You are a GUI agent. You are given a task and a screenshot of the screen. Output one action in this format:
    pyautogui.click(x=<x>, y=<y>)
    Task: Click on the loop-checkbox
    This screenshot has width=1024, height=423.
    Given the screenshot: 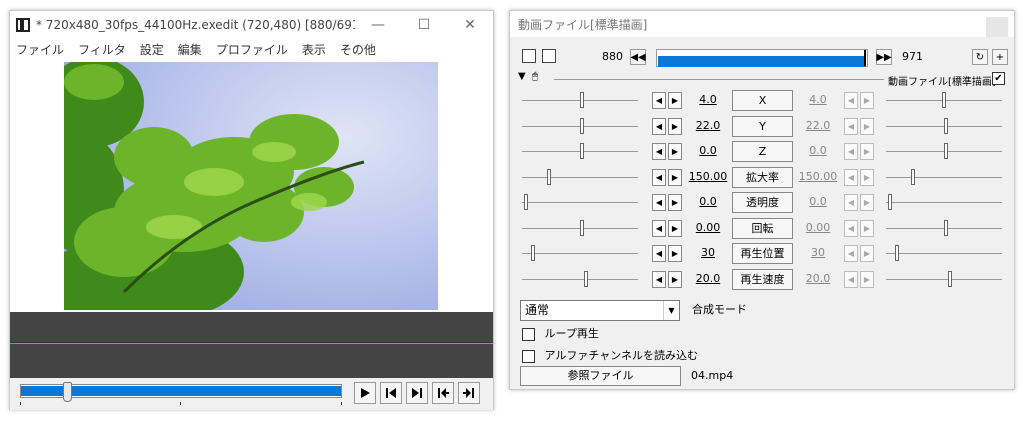 What is the action you would take?
    pyautogui.click(x=528, y=334)
    